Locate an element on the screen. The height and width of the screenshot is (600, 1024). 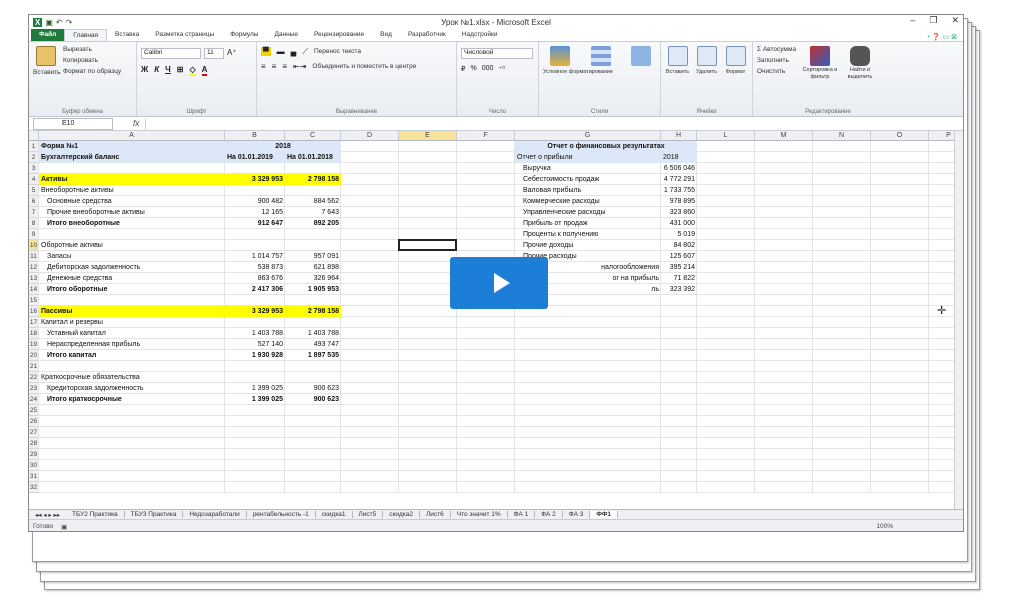
bold-icon: Ж is located at coordinates (144, 70).